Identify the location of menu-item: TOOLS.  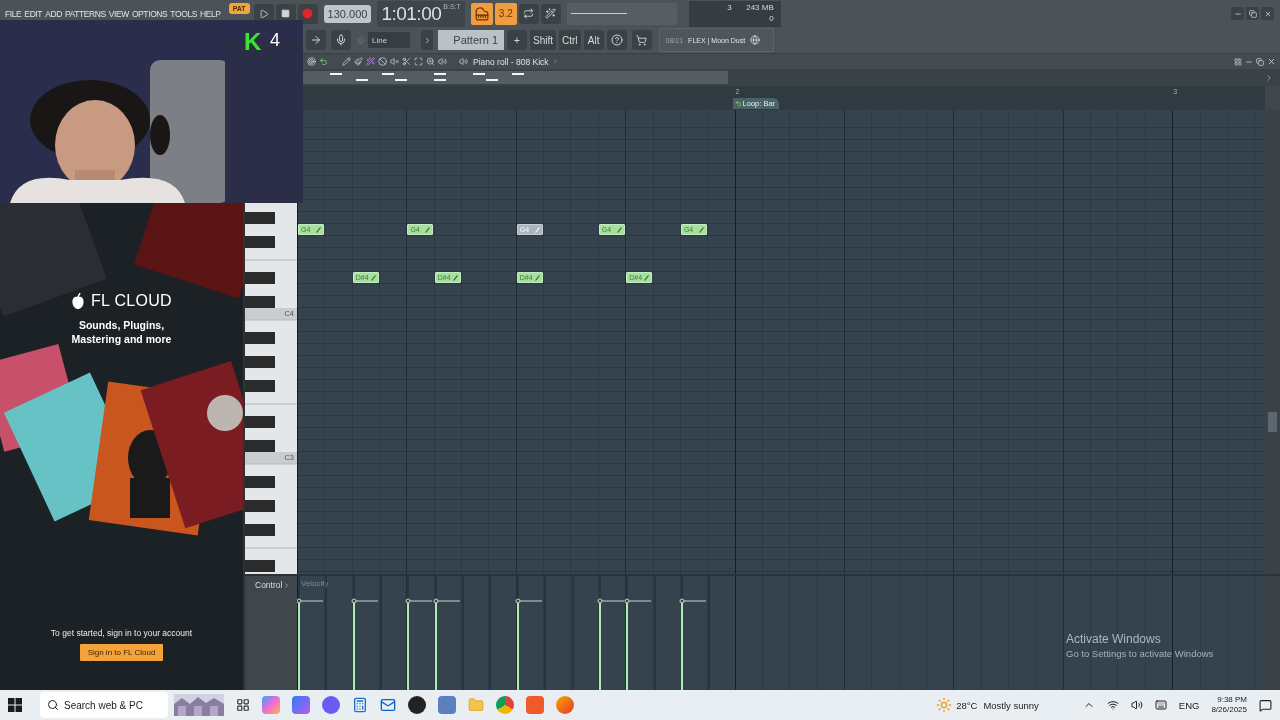
(184, 13).